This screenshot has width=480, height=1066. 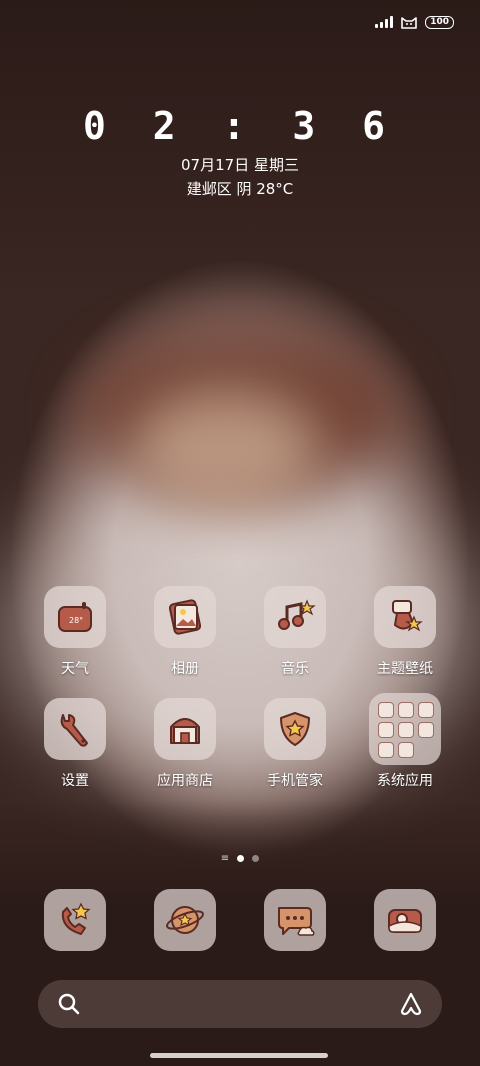 What do you see at coordinates (405, 617) in the screenshot?
I see `themes-icon` at bounding box center [405, 617].